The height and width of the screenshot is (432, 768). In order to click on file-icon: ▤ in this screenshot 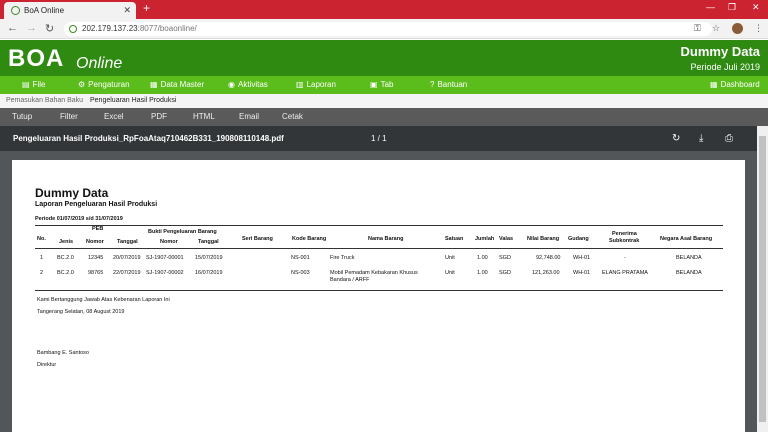, I will do `click(26, 84)`.